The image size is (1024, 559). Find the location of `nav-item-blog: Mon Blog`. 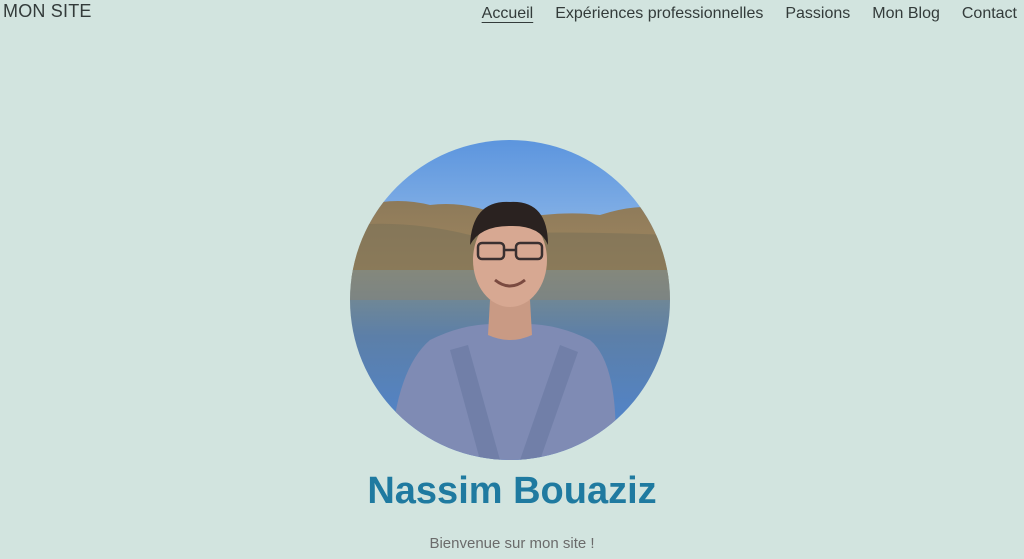

nav-item-blog: Mon Blog is located at coordinates (906, 14).